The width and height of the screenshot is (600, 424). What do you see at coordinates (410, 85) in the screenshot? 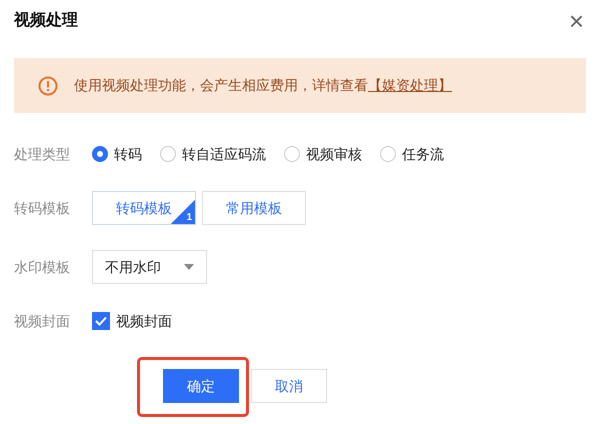
I see `alert-link: 【媒资处理】` at bounding box center [410, 85].